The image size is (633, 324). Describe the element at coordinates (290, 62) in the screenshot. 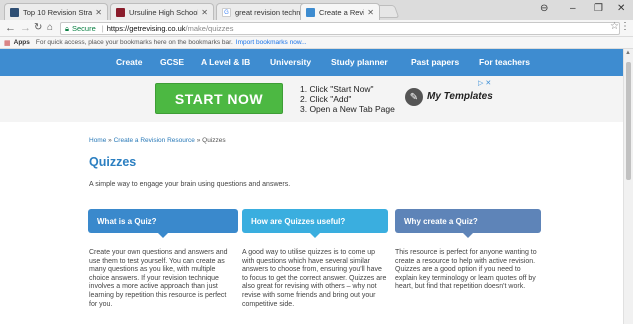

I see `nav-university: University` at that location.